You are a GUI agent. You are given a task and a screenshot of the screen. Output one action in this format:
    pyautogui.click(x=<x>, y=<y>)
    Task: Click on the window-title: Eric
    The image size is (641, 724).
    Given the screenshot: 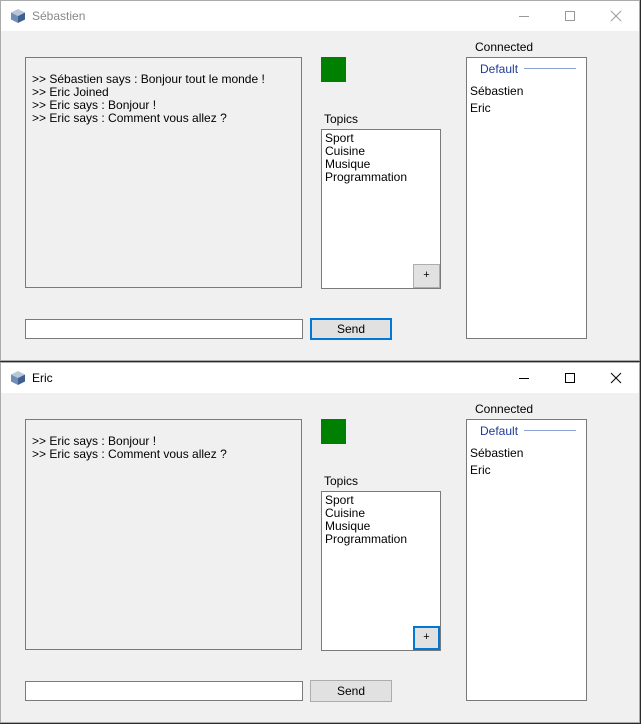 What is the action you would take?
    pyautogui.click(x=42, y=378)
    